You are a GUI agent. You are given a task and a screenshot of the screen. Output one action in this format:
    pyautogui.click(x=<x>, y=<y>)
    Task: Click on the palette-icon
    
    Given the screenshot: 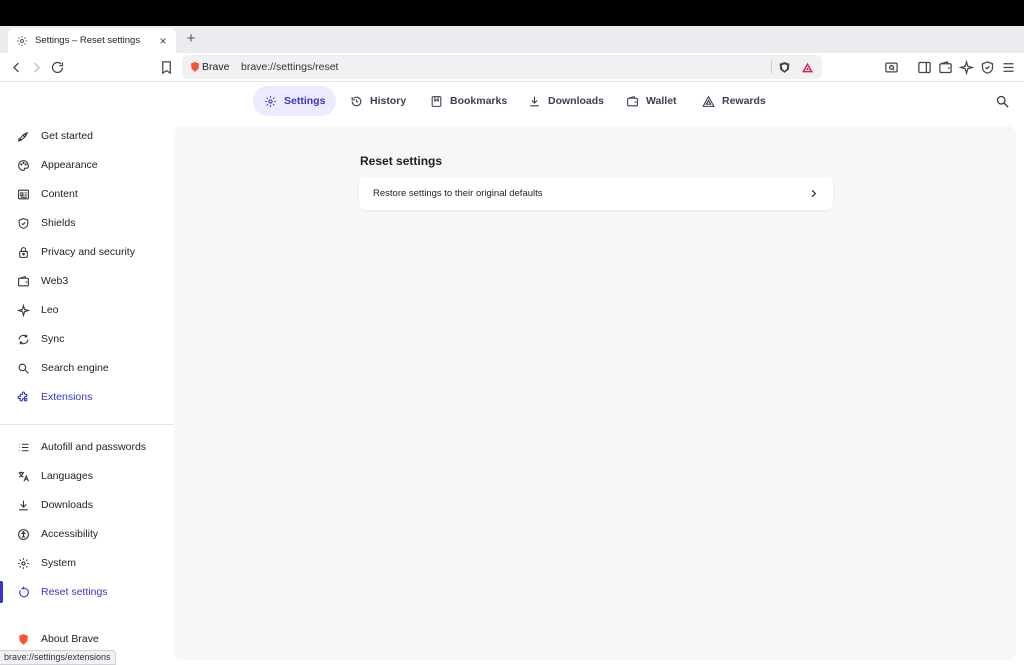 What is the action you would take?
    pyautogui.click(x=23, y=165)
    